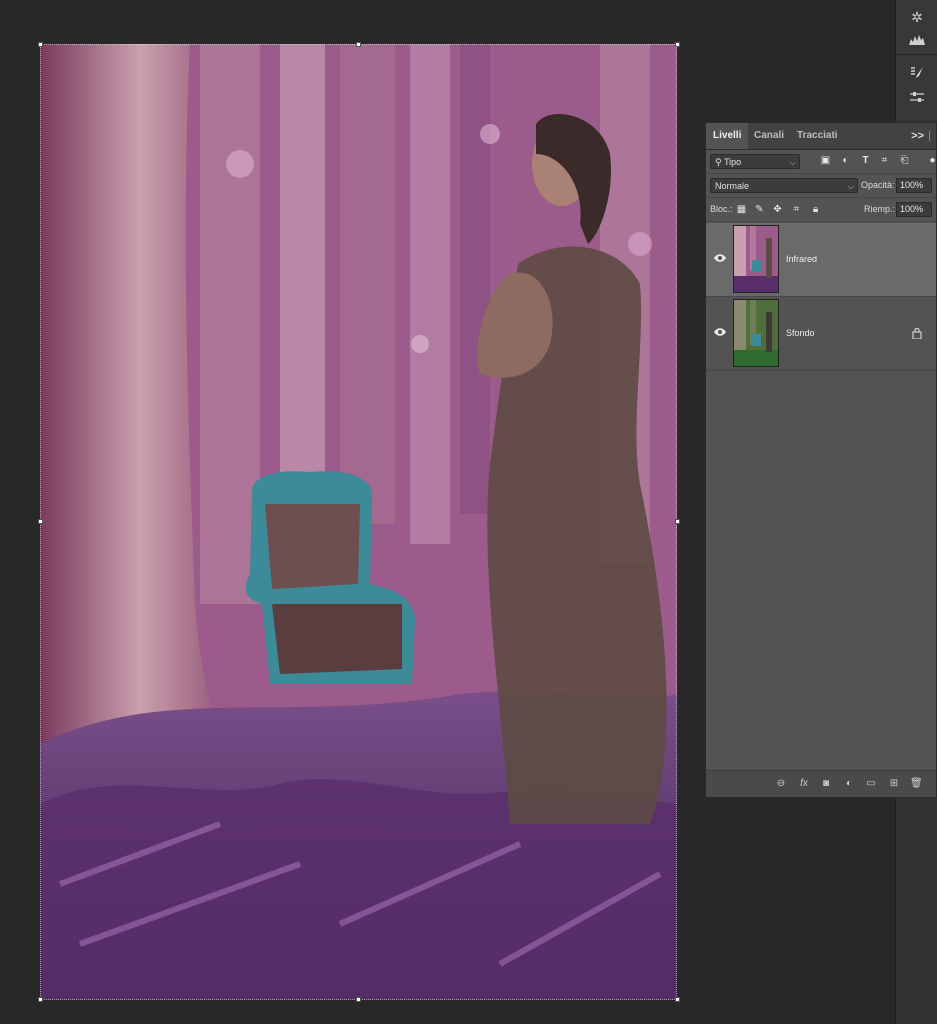 The image size is (937, 1024). What do you see at coordinates (358, 44) in the screenshot?
I see `transform-handle-top` at bounding box center [358, 44].